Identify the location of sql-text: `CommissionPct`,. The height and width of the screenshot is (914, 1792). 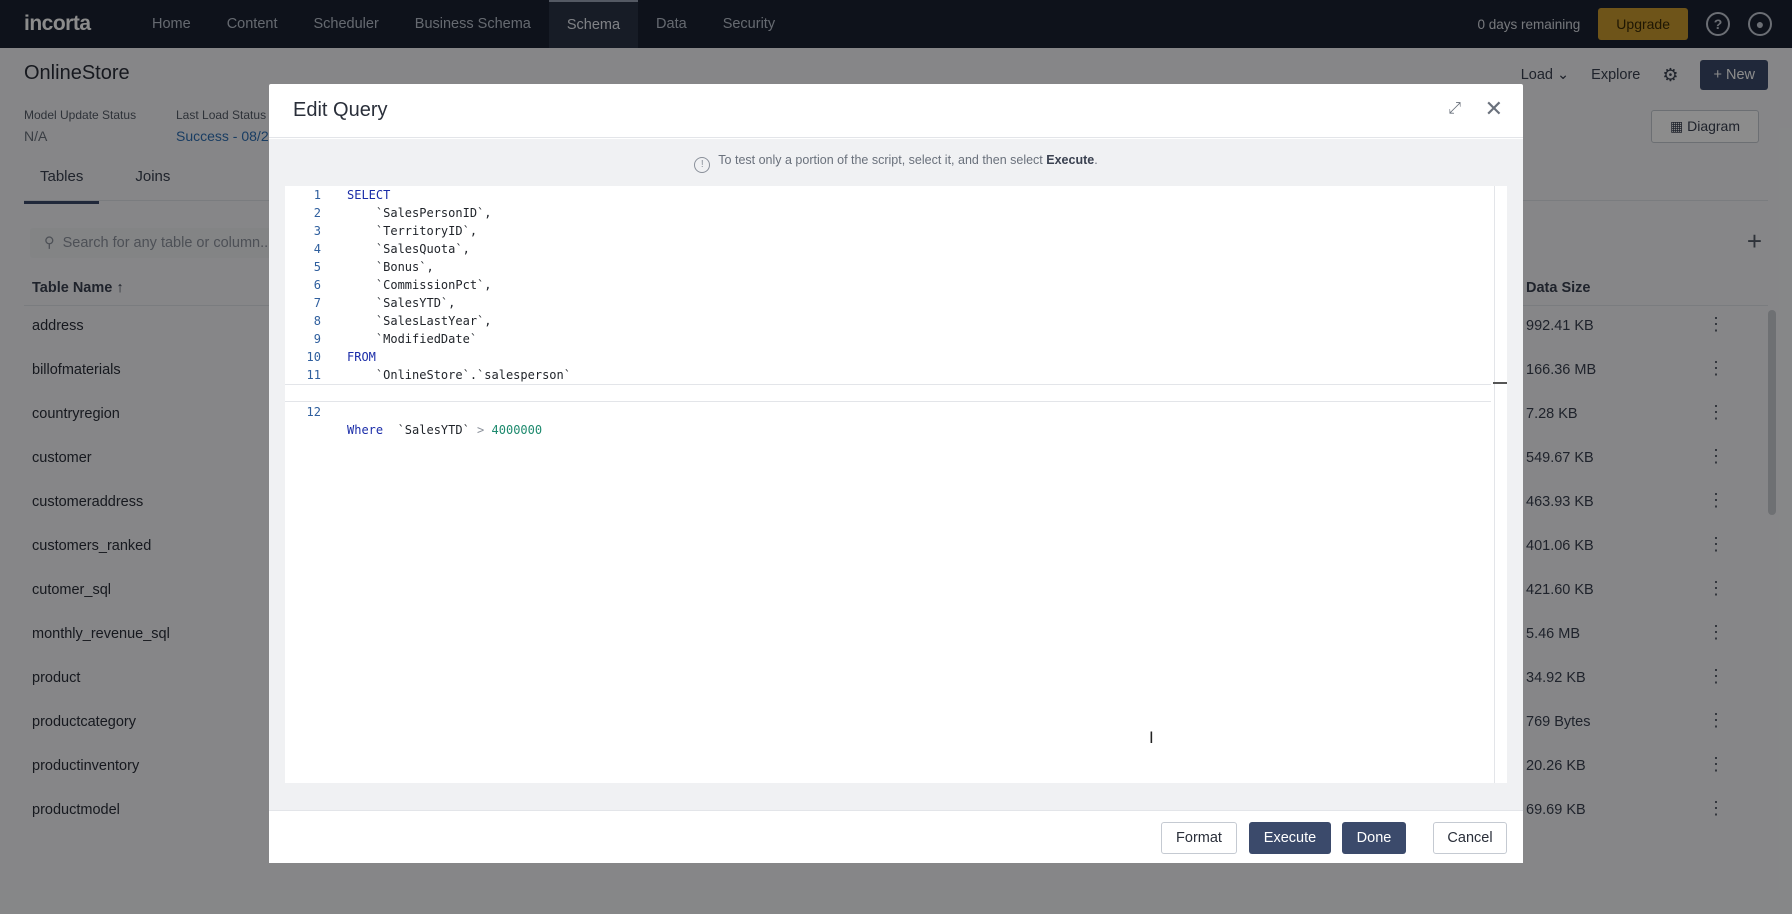
(419, 285).